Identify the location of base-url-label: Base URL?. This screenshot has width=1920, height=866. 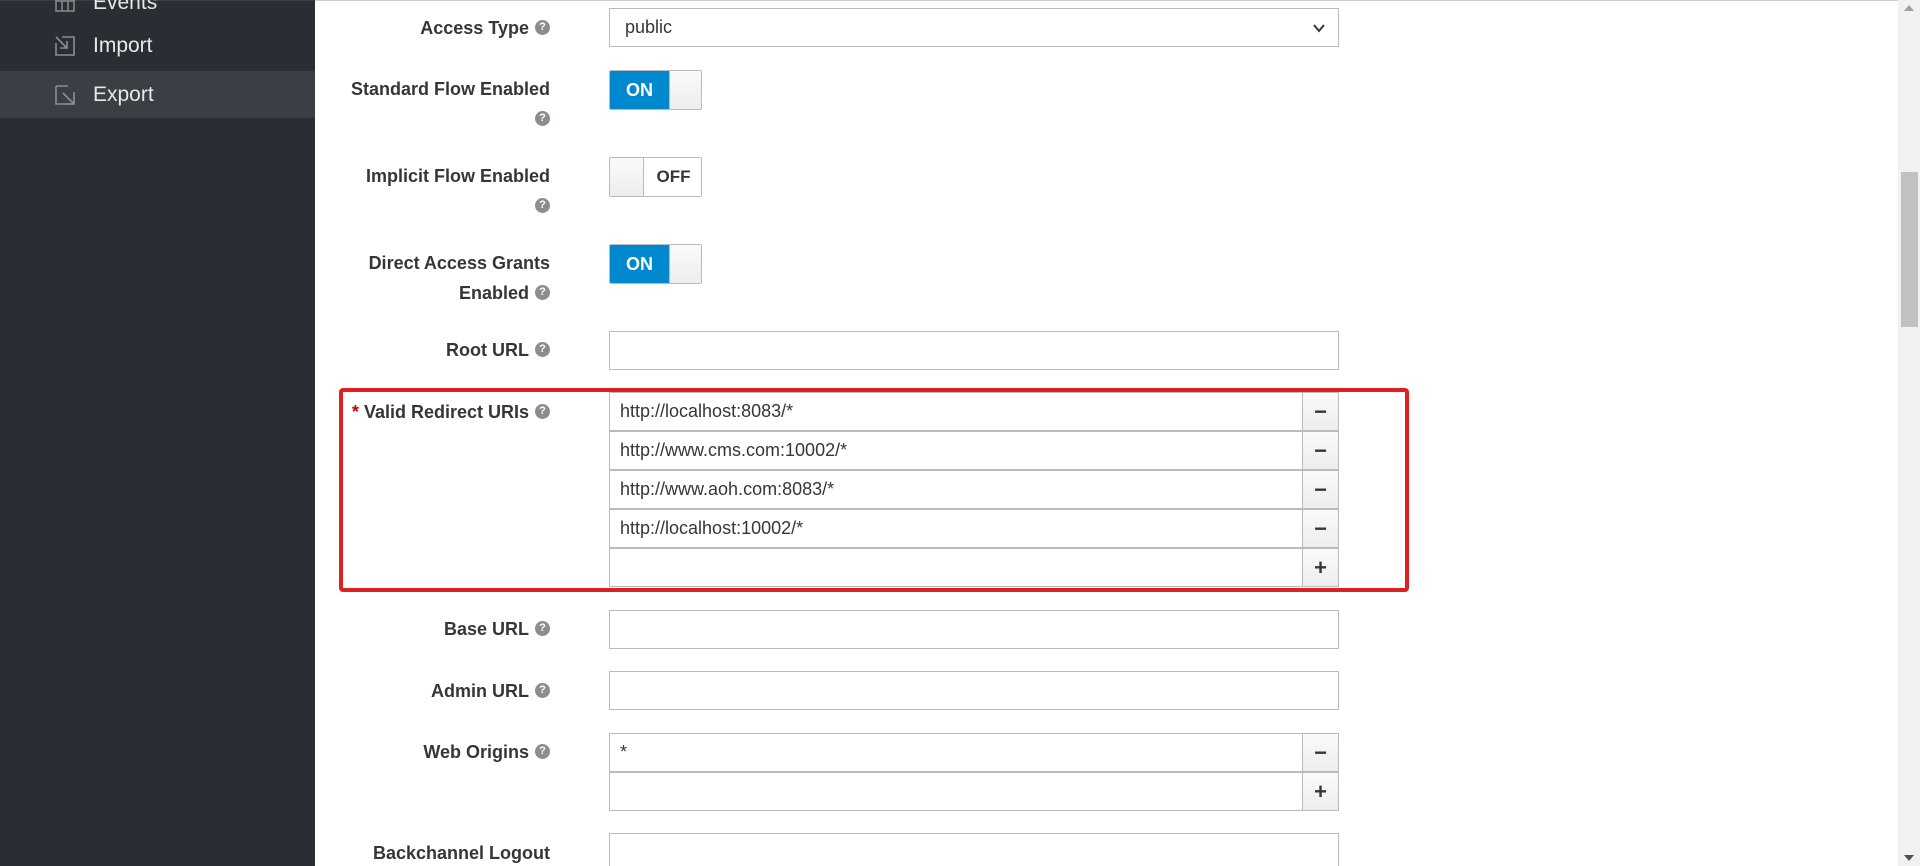
(497, 629).